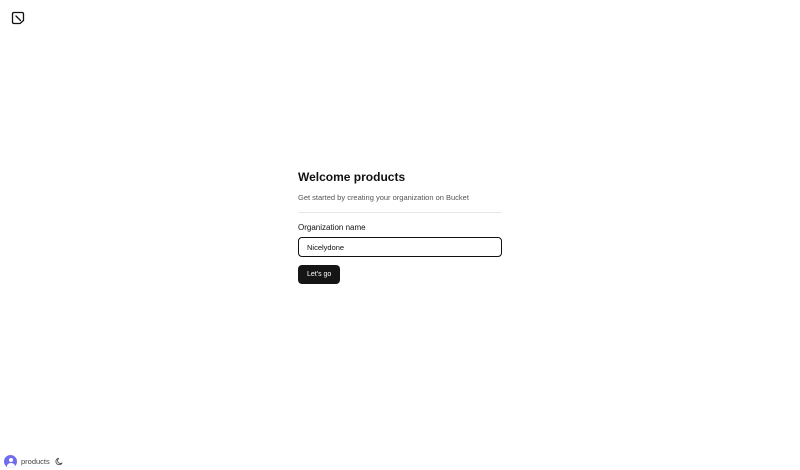 The image size is (800, 470). What do you see at coordinates (332, 227) in the screenshot?
I see `organization-name-label: Organization name` at bounding box center [332, 227].